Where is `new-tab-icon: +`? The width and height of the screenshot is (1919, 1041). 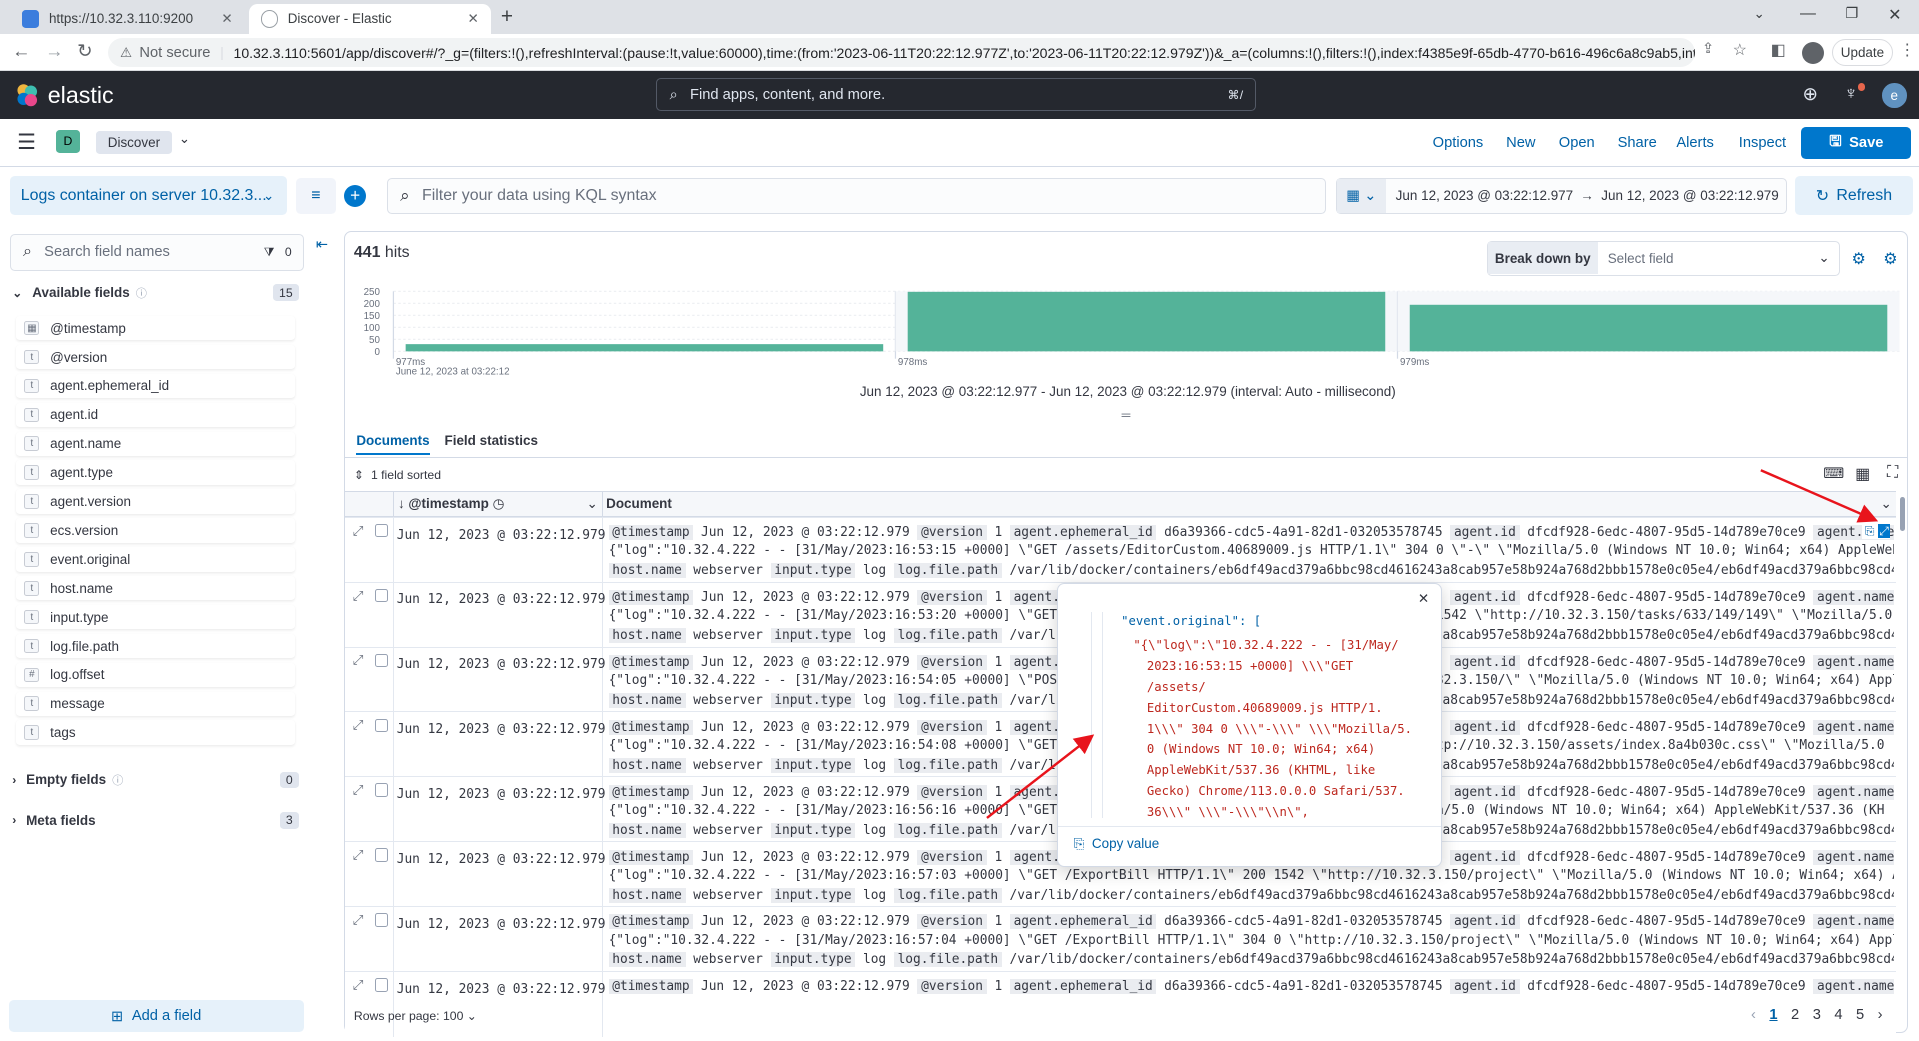
new-tab-icon: + is located at coordinates (507, 17).